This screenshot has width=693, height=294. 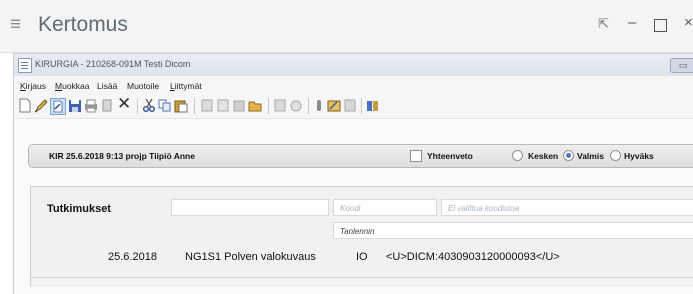 I want to click on code-system-select: Ei valittua koodistoa, so click(x=567, y=207).